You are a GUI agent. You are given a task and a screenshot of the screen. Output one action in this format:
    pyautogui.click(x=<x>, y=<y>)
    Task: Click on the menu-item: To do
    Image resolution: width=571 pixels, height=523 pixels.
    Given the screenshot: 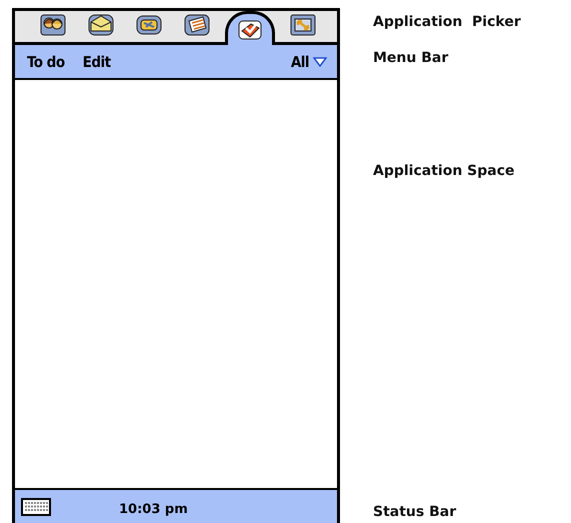 What is the action you would take?
    pyautogui.click(x=46, y=61)
    